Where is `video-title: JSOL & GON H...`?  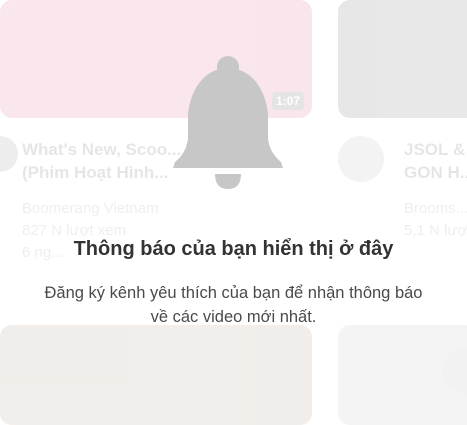
video-title: JSOL & GON H... is located at coordinates (435, 161).